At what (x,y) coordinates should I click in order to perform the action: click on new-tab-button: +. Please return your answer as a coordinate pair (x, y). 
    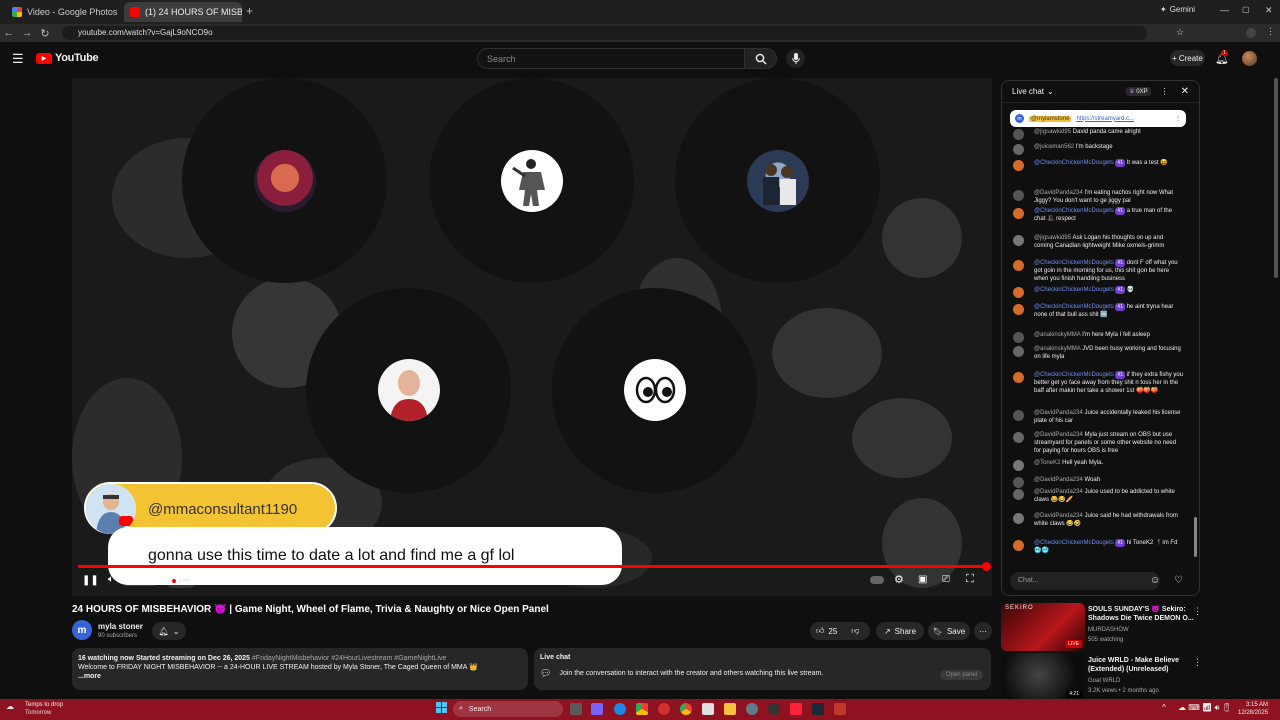
    Looking at the image, I should click on (249, 11).